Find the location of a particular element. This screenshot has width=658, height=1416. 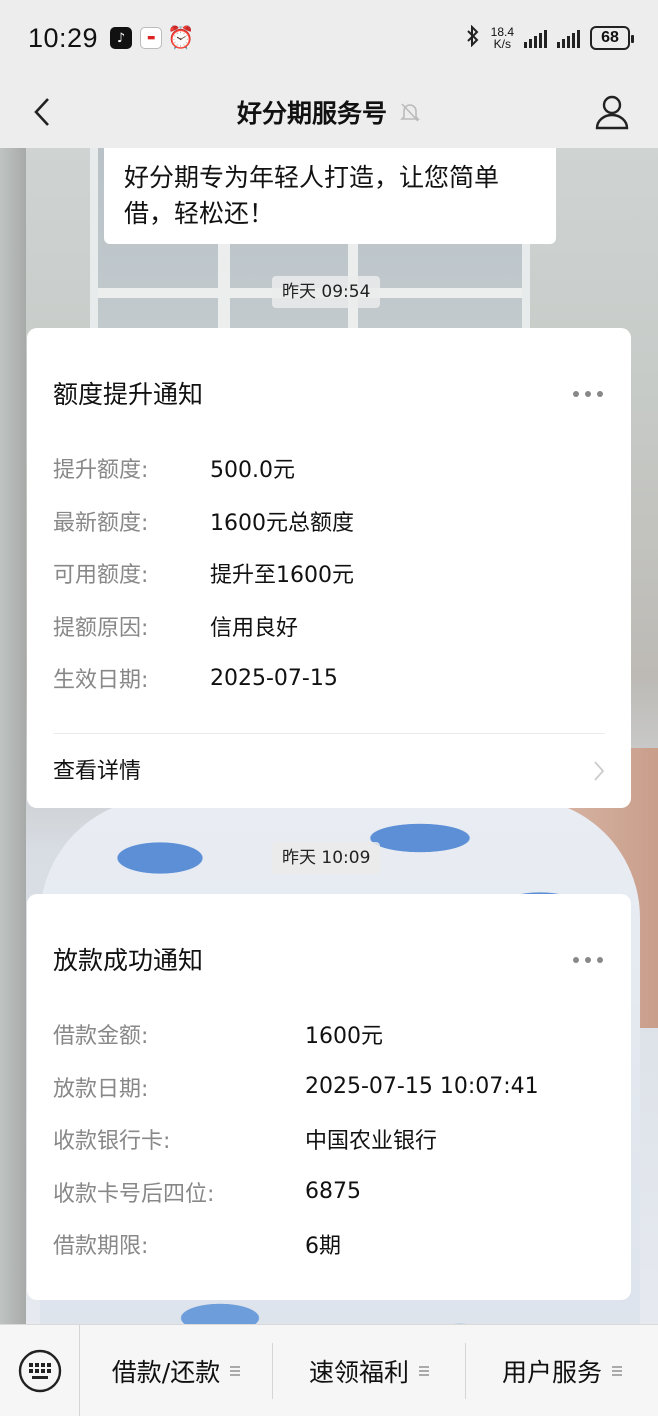

menu-benefits: 速领福利 is located at coordinates (368, 1370).